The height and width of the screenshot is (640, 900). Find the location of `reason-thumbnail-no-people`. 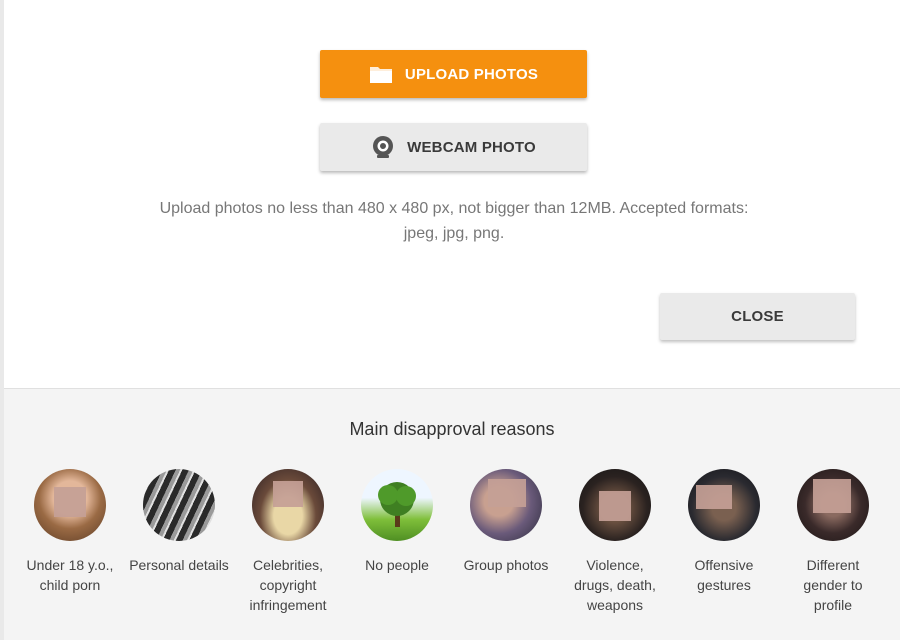

reason-thumbnail-no-people is located at coordinates (397, 505).